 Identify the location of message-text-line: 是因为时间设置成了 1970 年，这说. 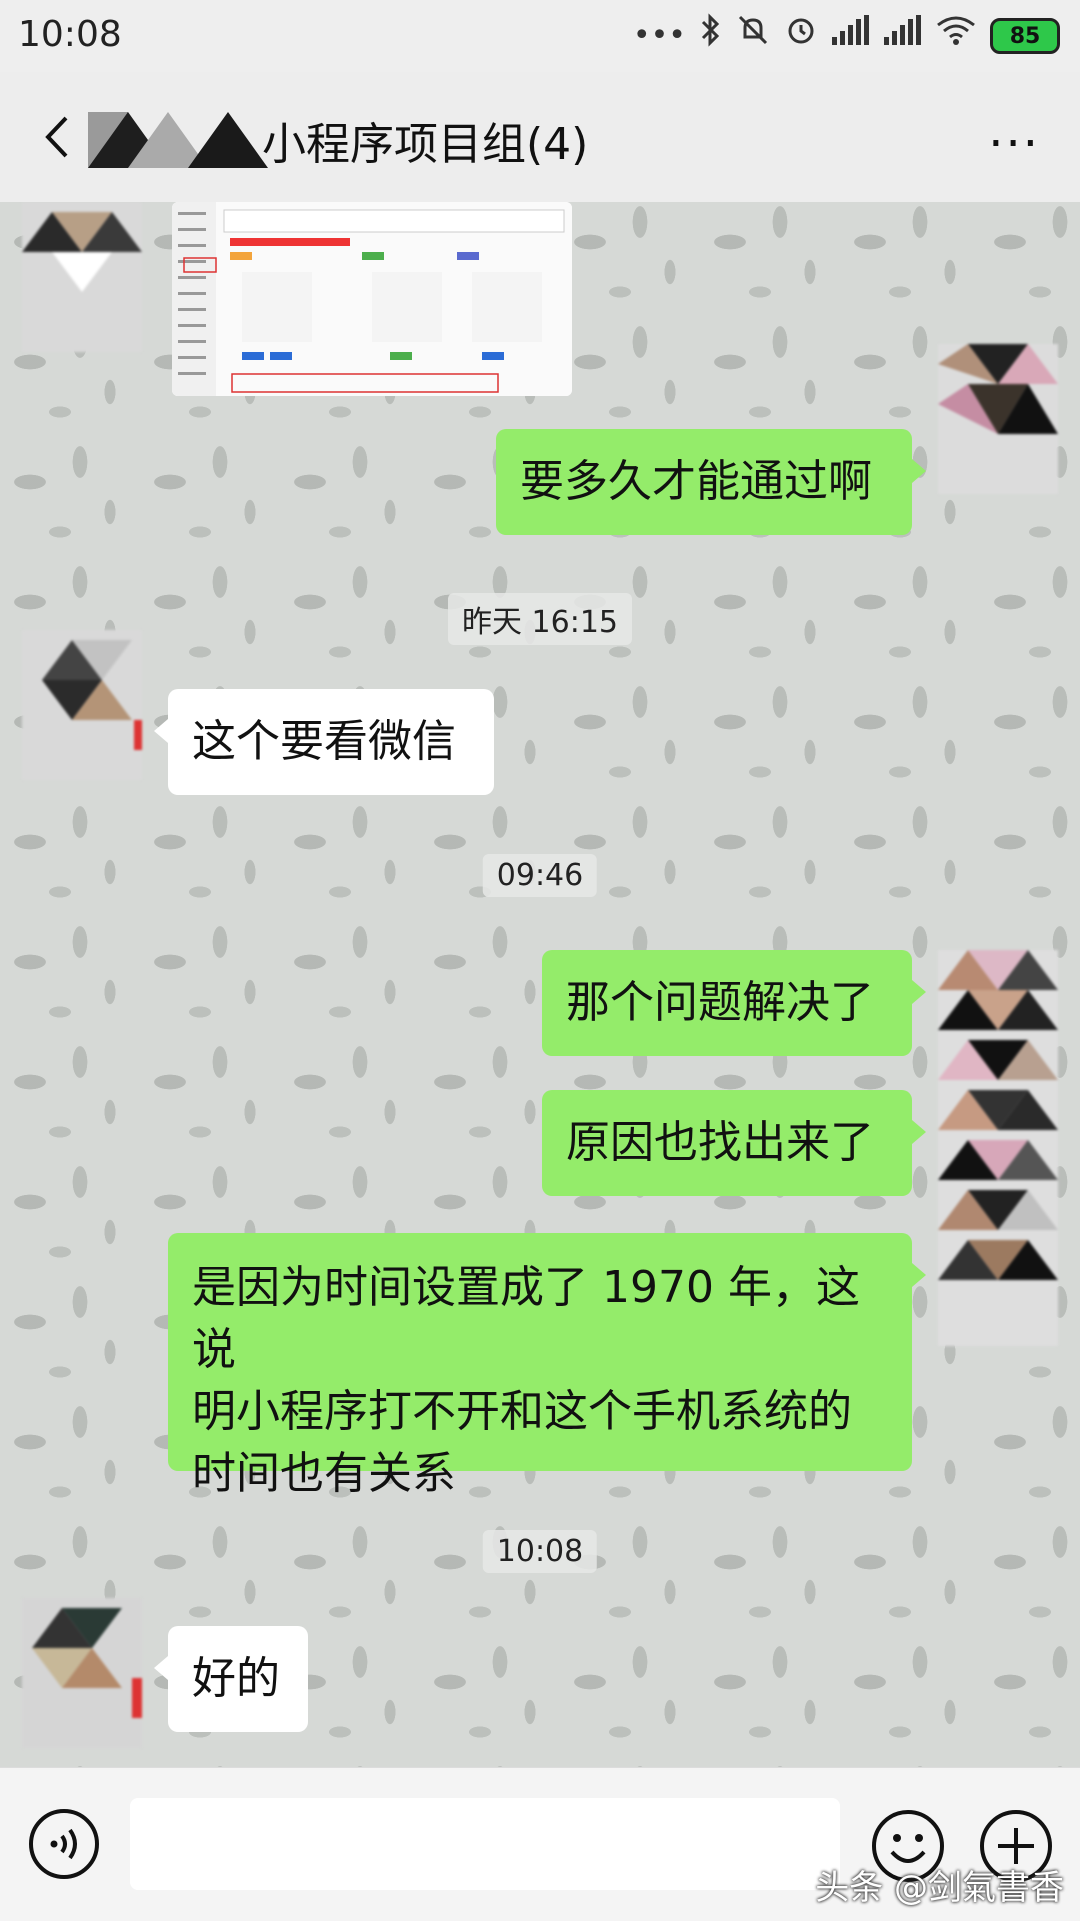
(526, 1318).